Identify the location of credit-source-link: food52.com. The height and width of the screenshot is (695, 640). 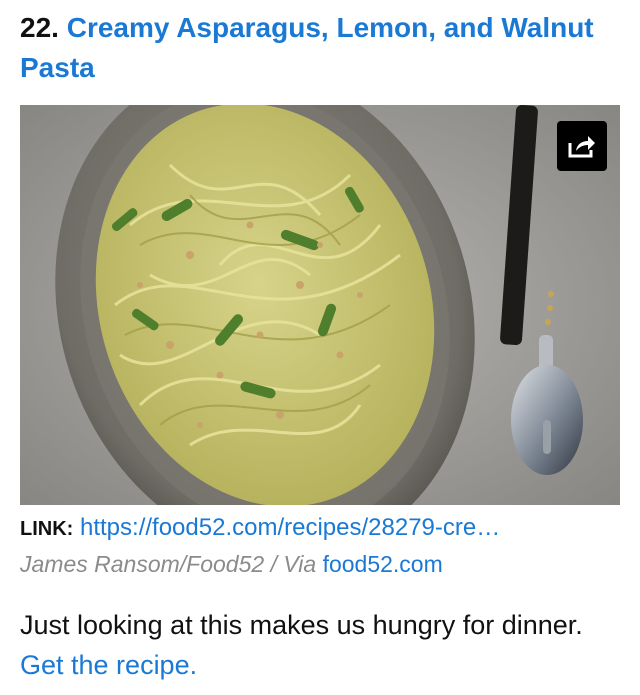
(383, 564).